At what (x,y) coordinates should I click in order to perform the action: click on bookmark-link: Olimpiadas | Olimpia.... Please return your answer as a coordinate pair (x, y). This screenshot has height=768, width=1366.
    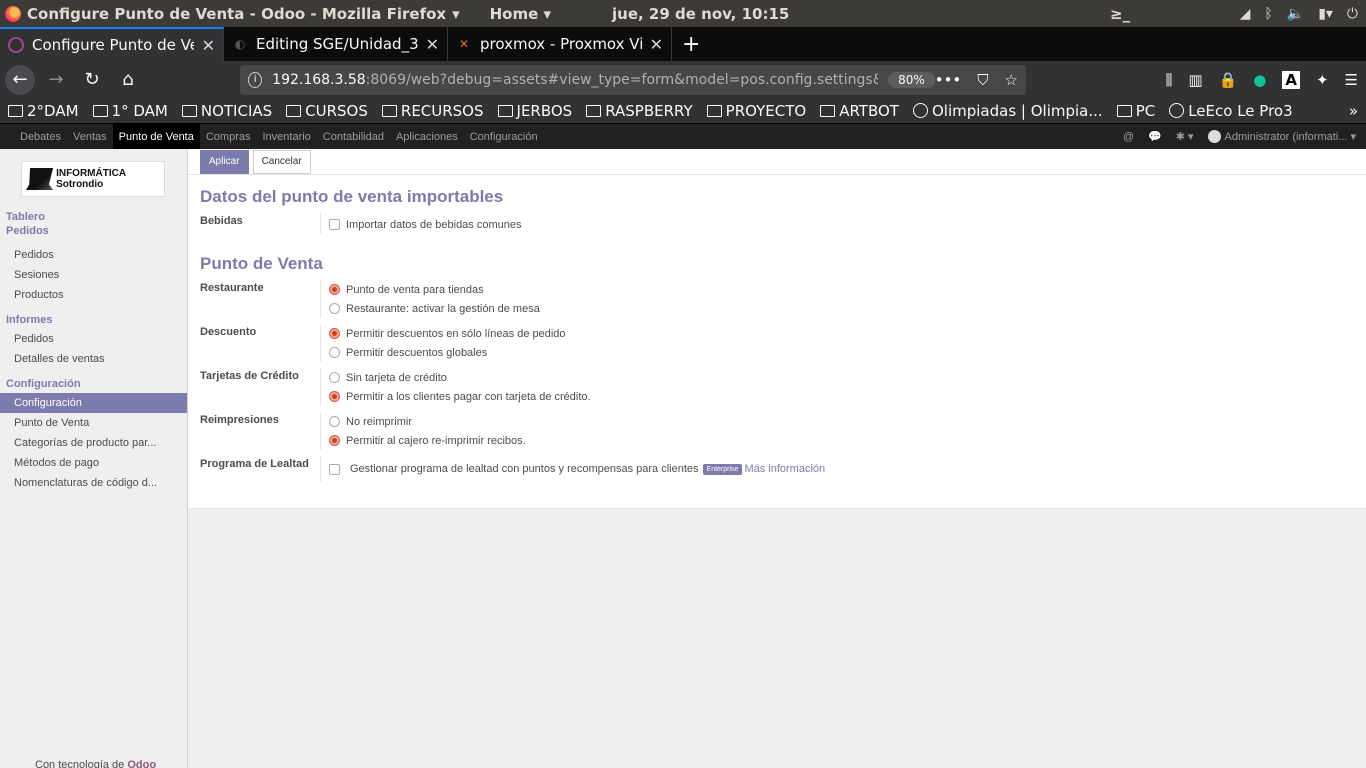
    Looking at the image, I should click on (1007, 111).